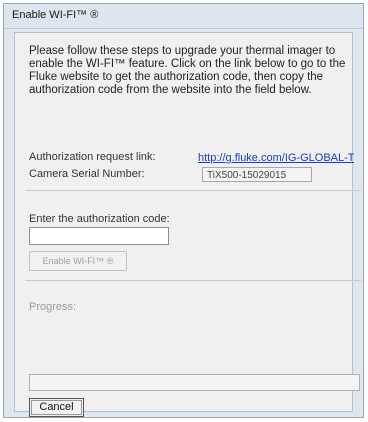 This screenshot has height=422, width=368. What do you see at coordinates (257, 174) in the screenshot?
I see `serial-number-field: TiX500-15029015` at bounding box center [257, 174].